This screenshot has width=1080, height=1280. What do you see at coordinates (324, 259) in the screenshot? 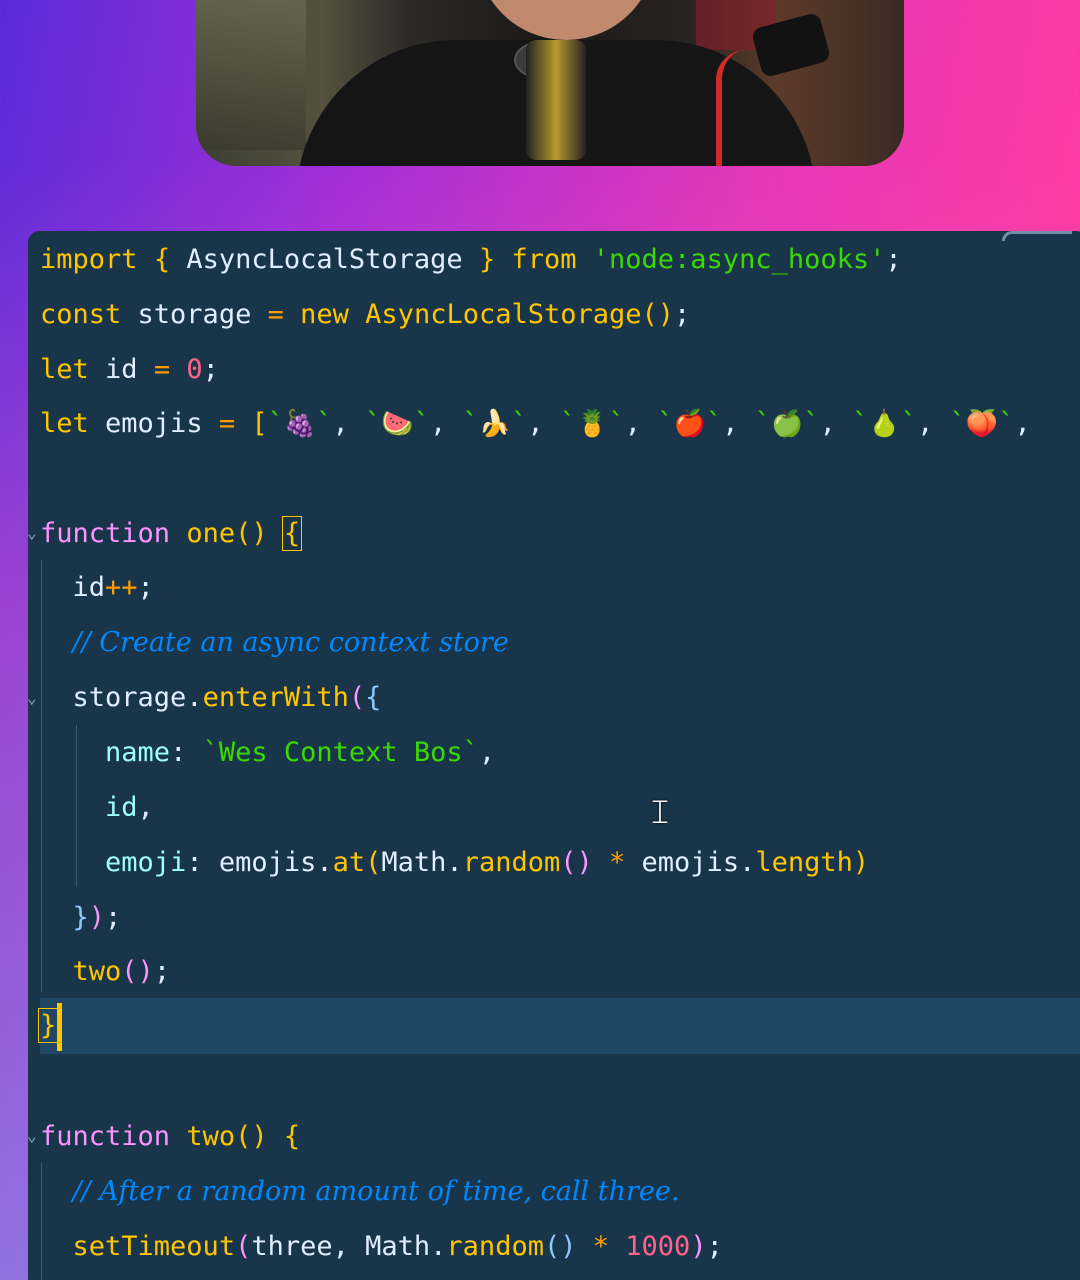
I see `code-token: AsyncLocalStorage` at bounding box center [324, 259].